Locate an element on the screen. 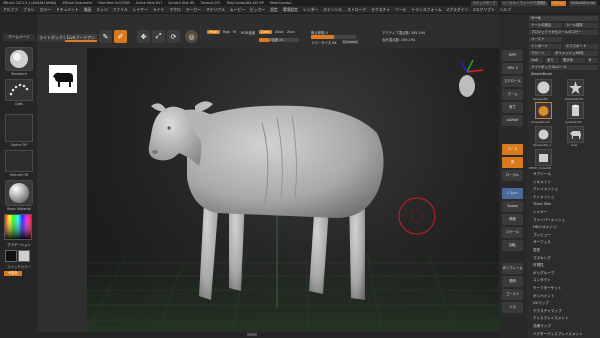 This screenshot has height=338, width=600. r-button: R is located at coordinates (592, 60).